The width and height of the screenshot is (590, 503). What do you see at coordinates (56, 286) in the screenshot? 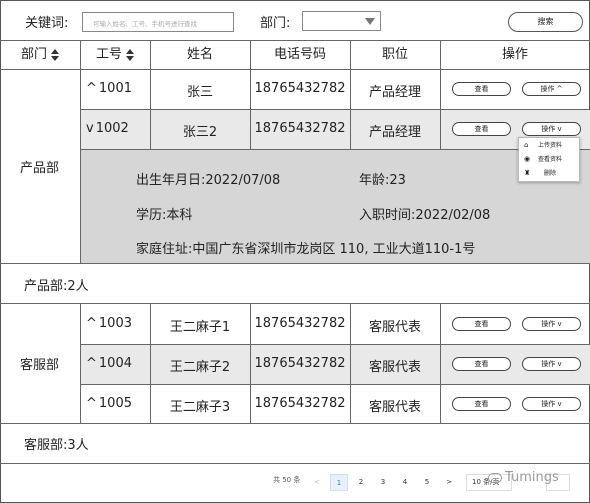
I see `group-summary: 产品部:2人` at bounding box center [56, 286].